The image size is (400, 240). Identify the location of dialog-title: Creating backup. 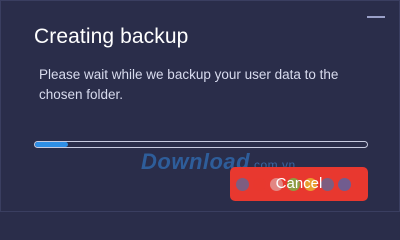
(111, 36).